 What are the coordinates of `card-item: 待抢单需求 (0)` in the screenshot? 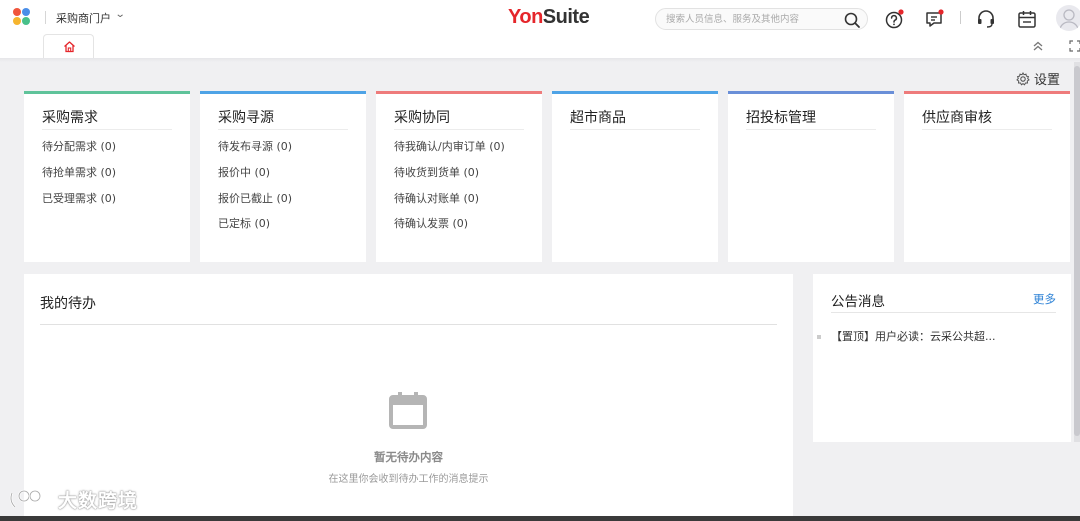 It's located at (79, 172).